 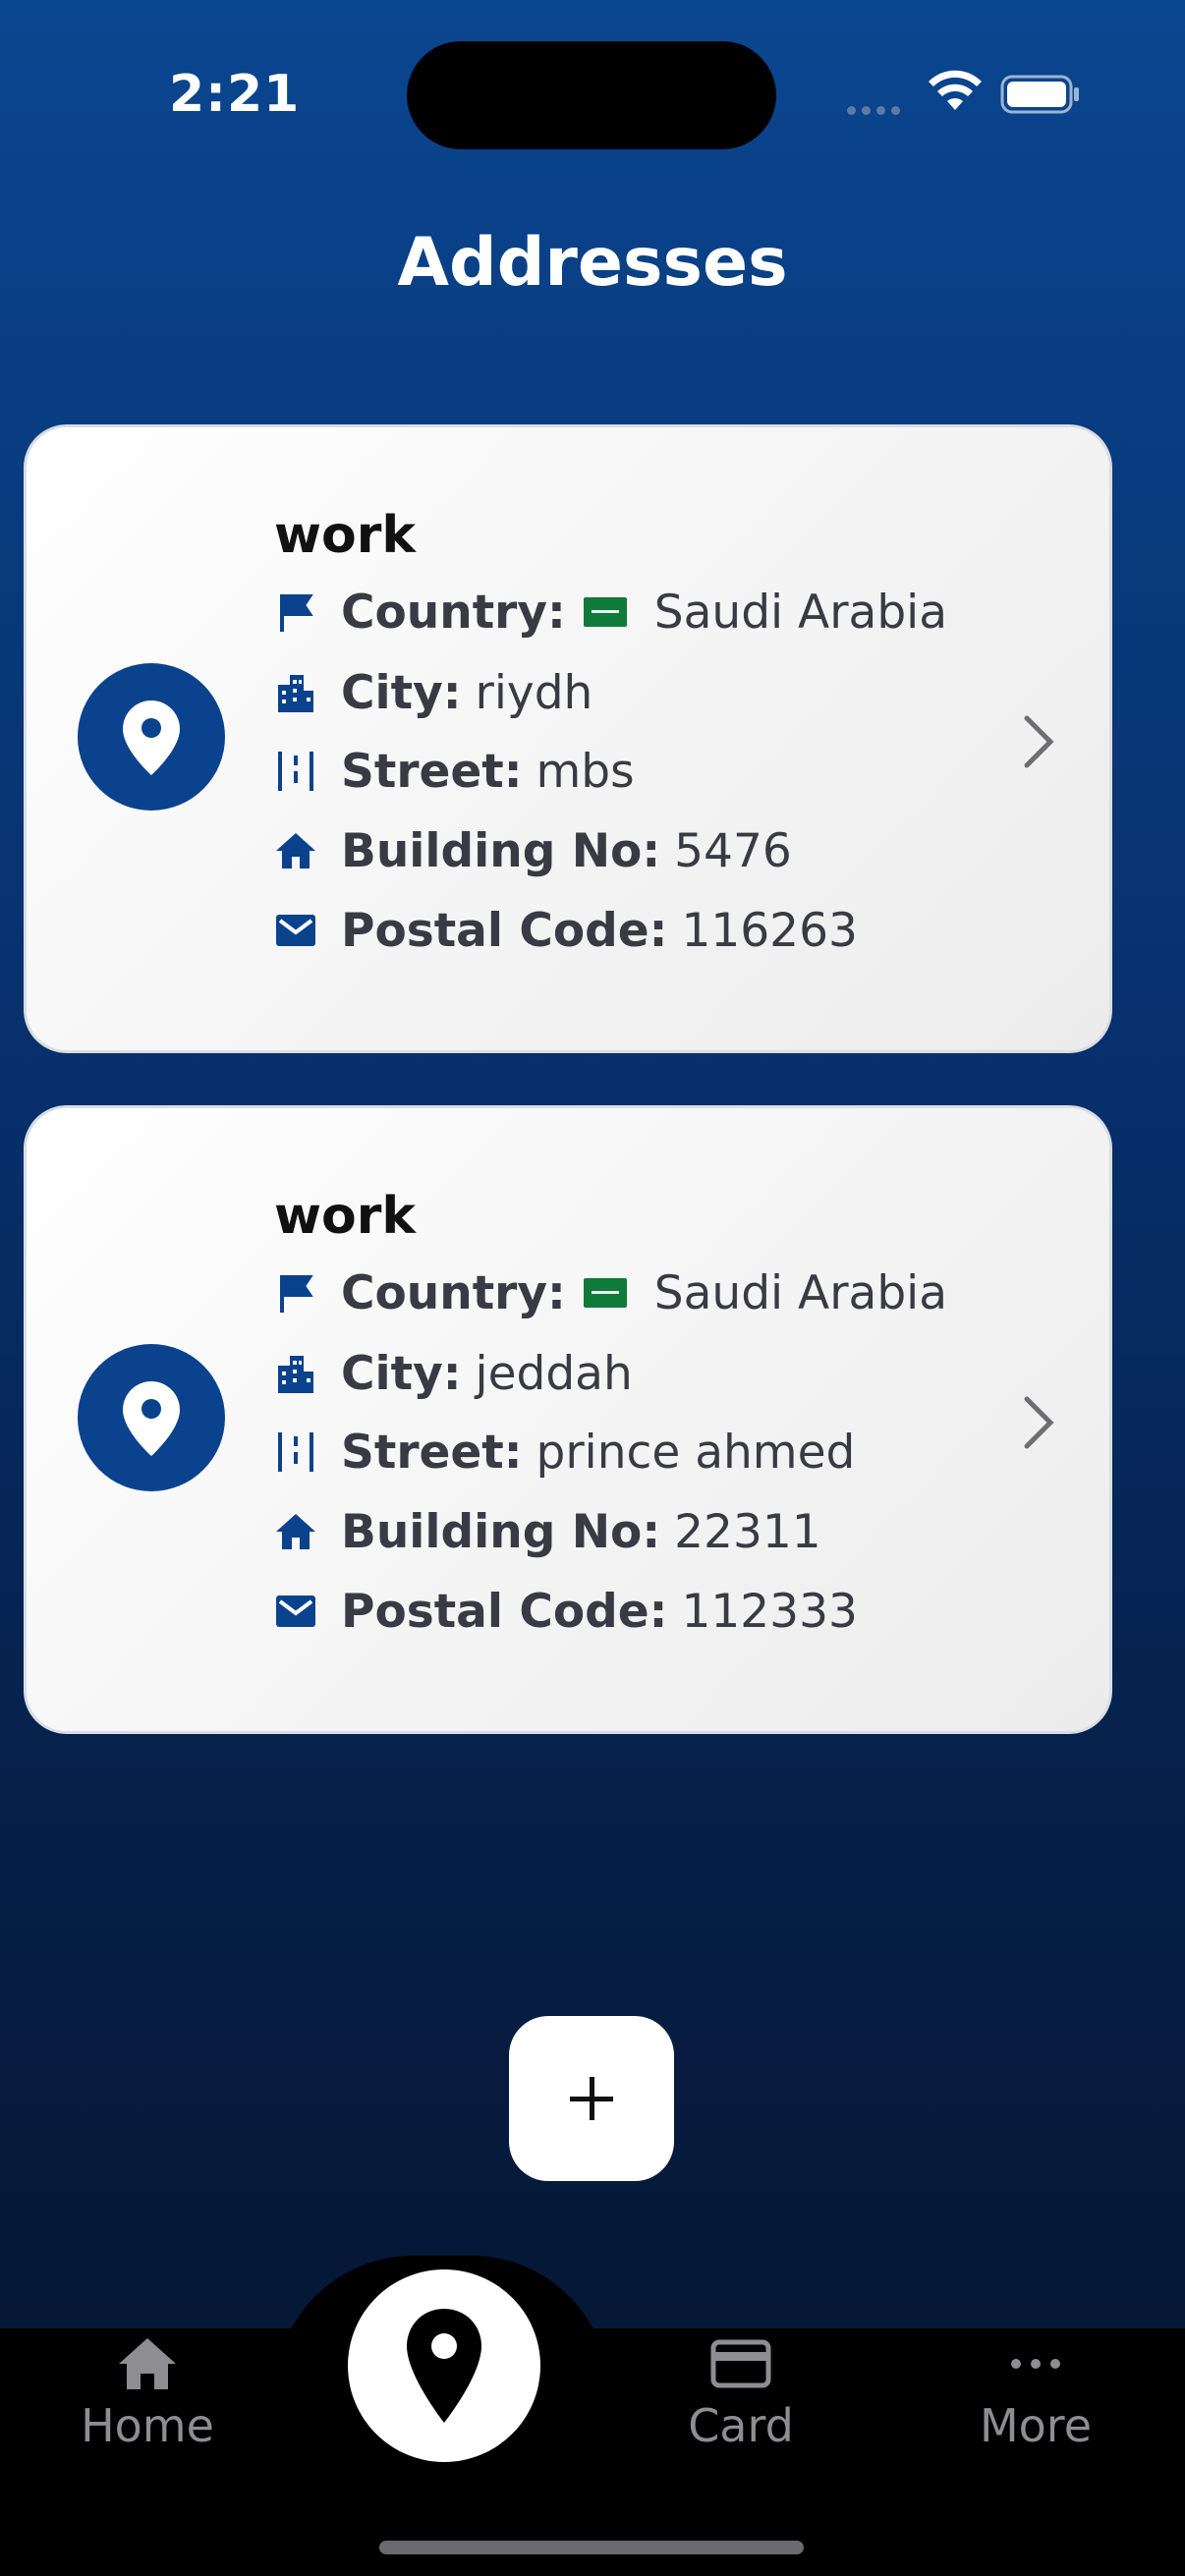 I want to click on signal-icon, so click(x=877, y=107).